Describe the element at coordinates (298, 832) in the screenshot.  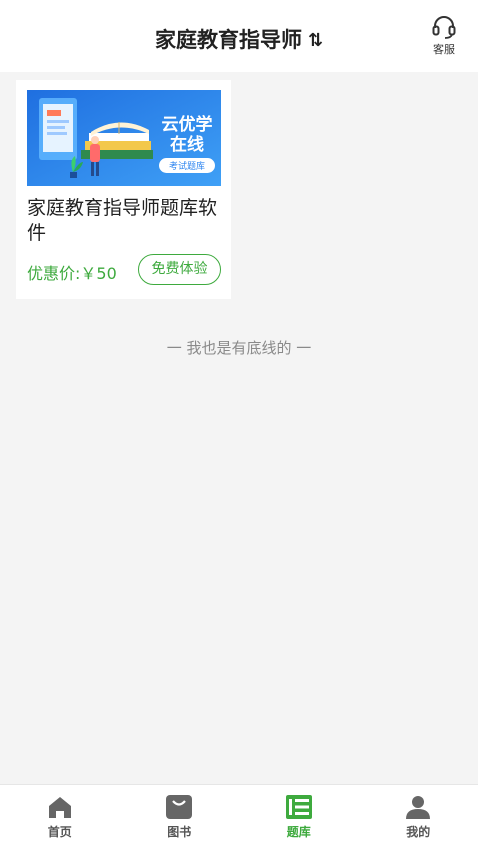
I see `tab-question-bank-label: 题库` at that location.